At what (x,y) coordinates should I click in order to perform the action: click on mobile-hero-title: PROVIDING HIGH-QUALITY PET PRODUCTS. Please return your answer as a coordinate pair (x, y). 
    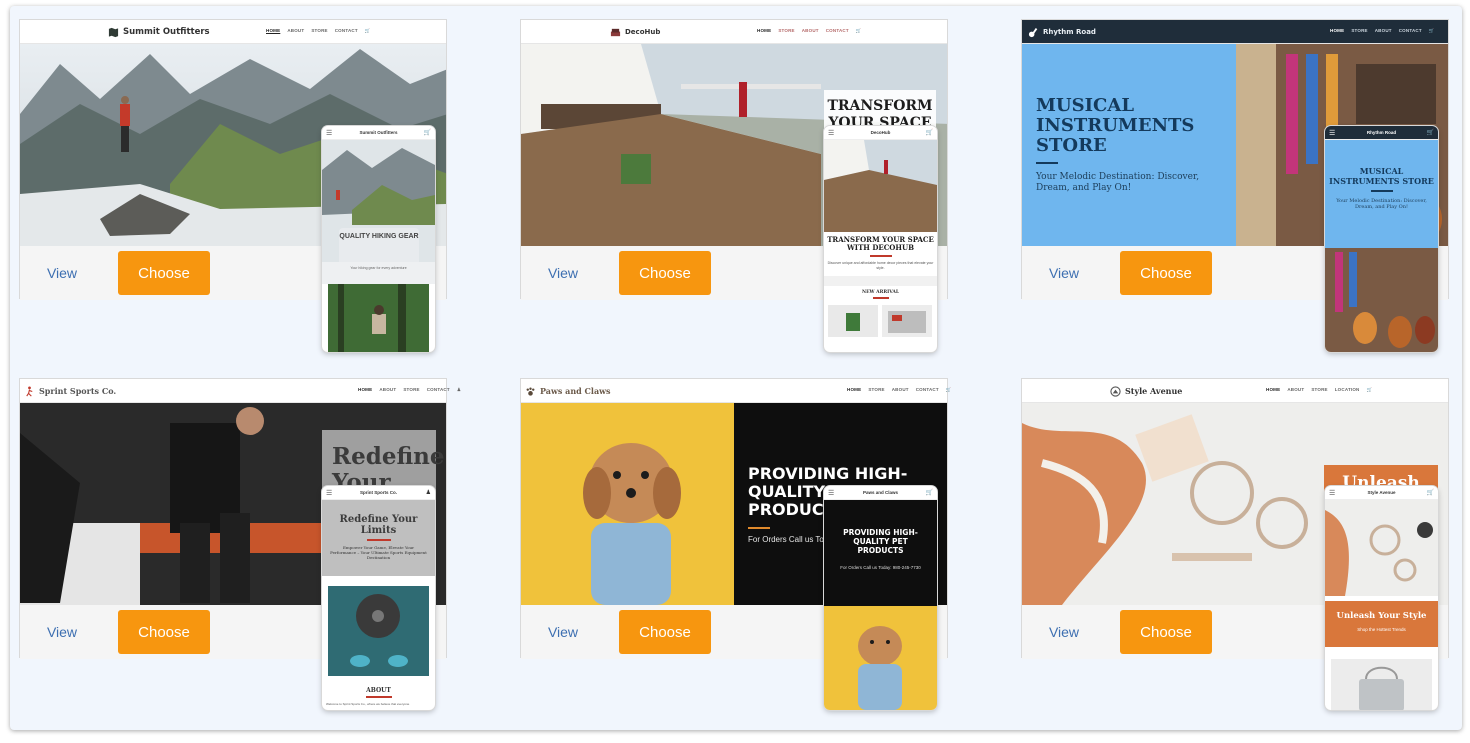
    Looking at the image, I should click on (880, 541).